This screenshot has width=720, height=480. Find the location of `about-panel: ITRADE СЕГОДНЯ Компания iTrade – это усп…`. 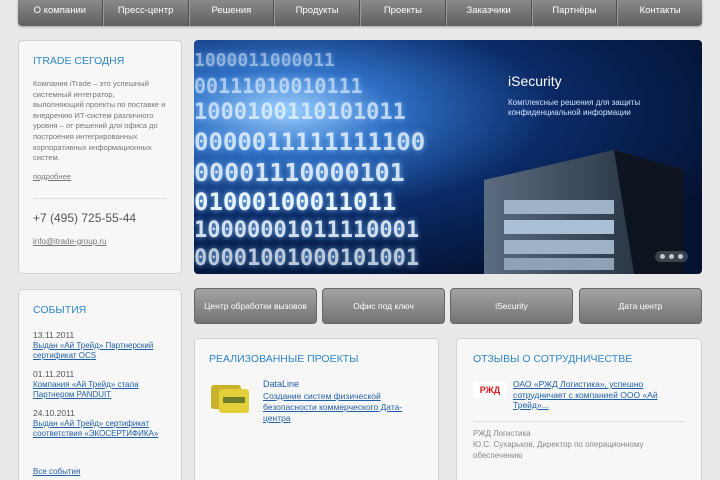

about-panel: ITRADE СЕГОДНЯ Компания iTrade – это усп… is located at coordinates (100, 157).